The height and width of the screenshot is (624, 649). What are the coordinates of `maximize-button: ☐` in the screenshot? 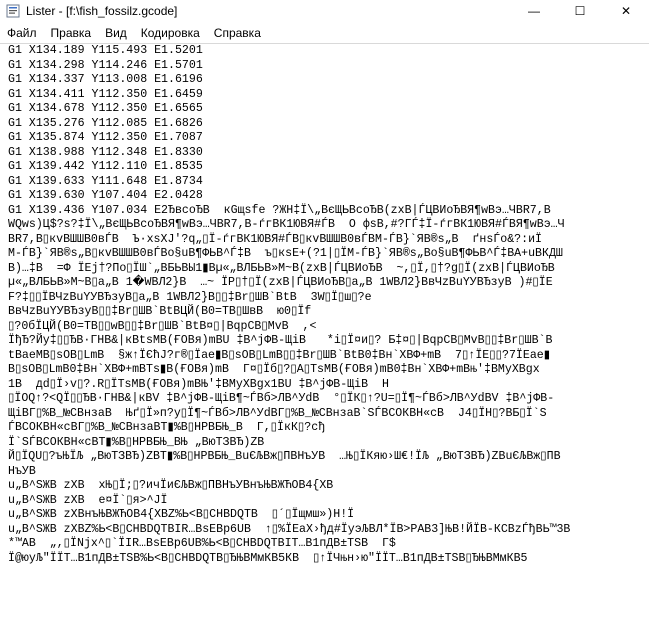 It's located at (580, 11).